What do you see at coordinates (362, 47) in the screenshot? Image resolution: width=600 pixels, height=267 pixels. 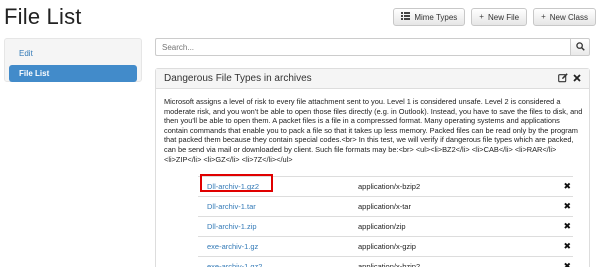 I see `search-input` at bounding box center [362, 47].